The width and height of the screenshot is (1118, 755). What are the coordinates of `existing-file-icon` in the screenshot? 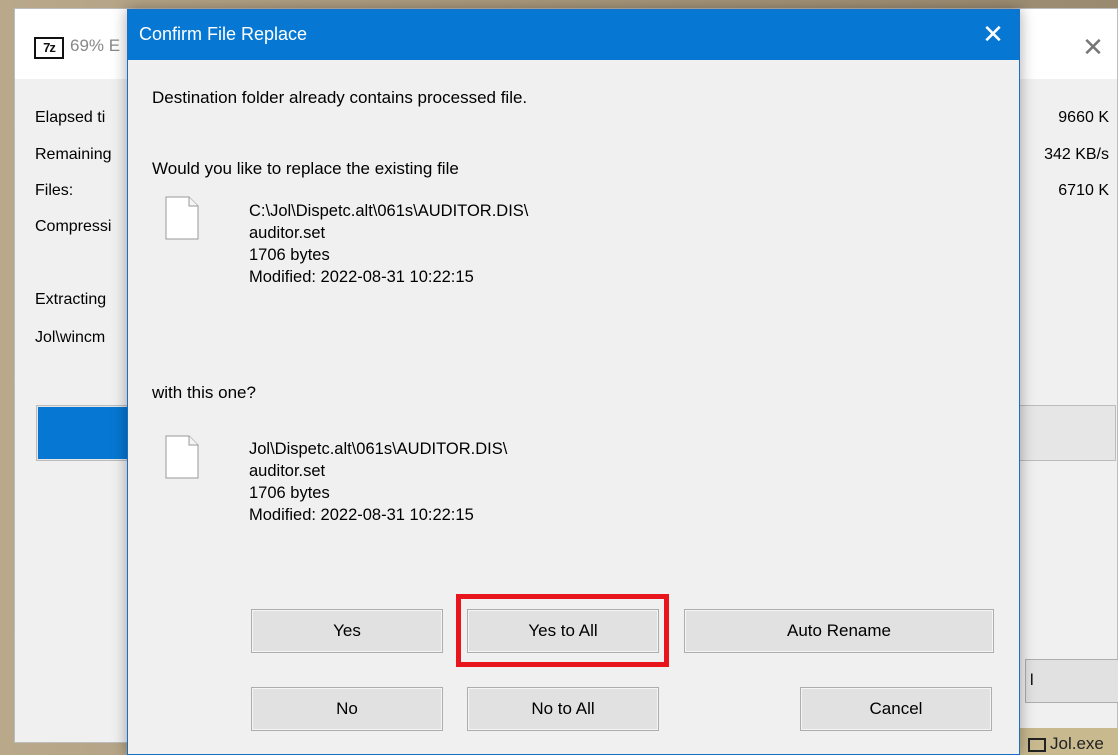 It's located at (182, 218).